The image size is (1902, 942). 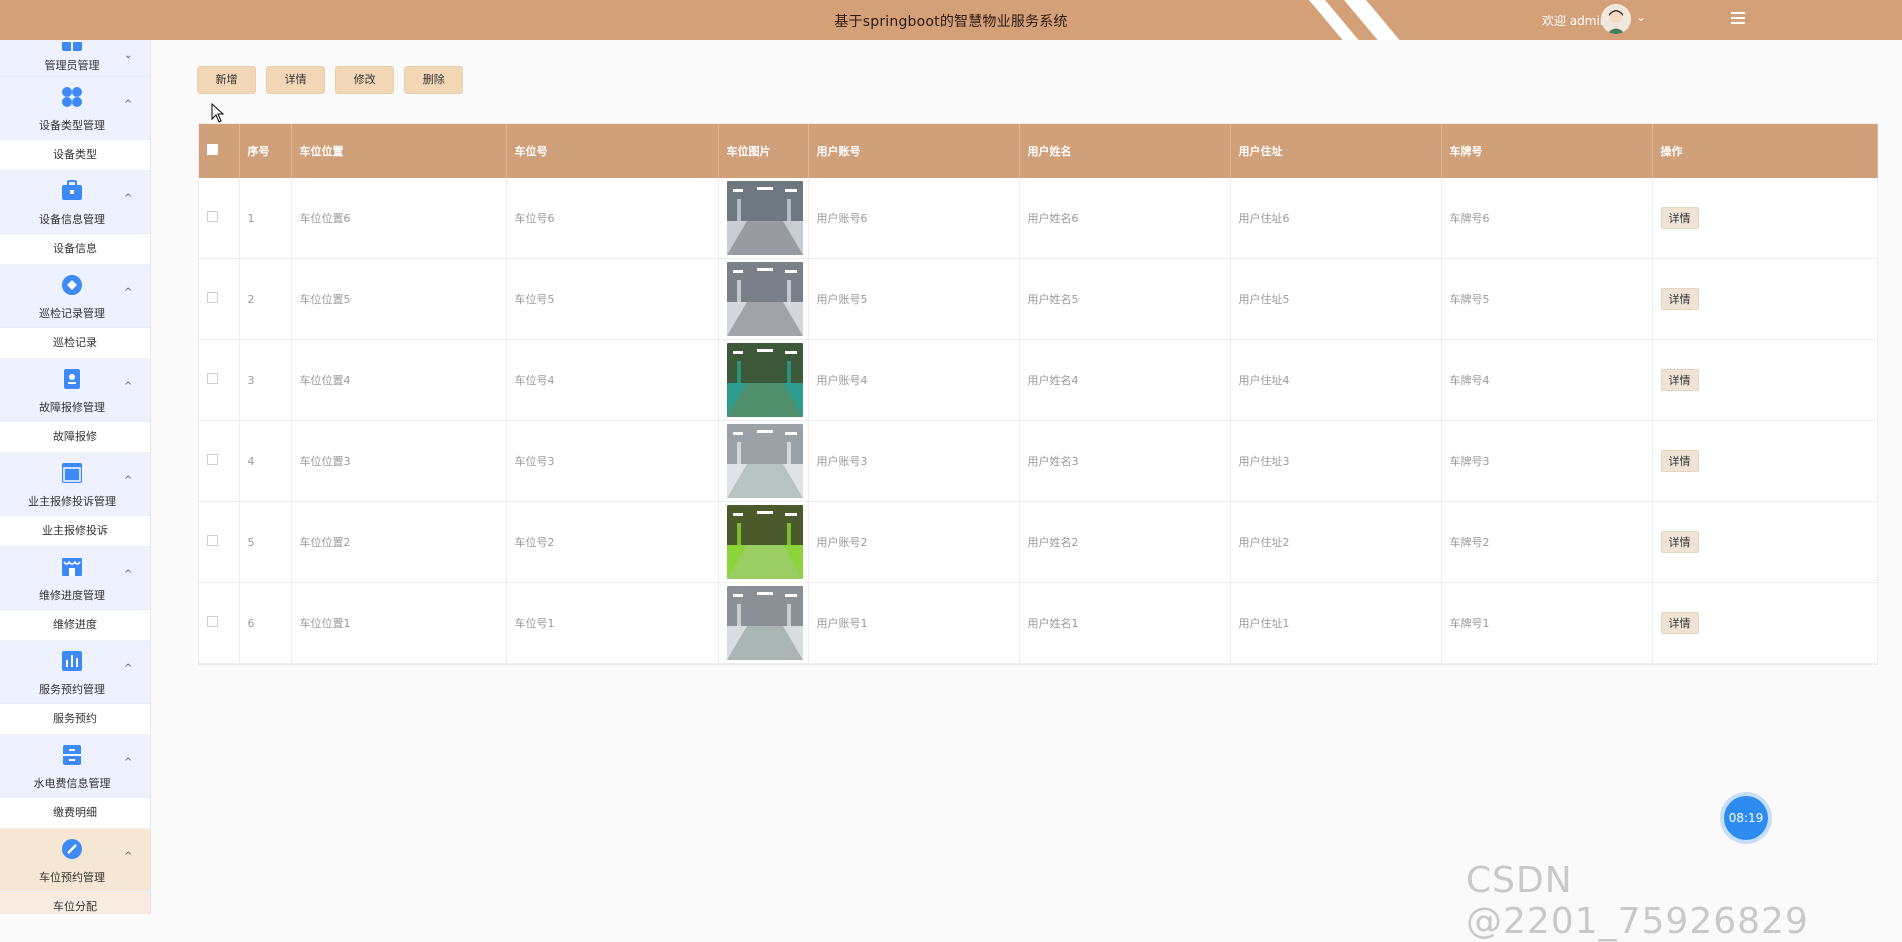 I want to click on cell-no: 5, so click(x=265, y=542).